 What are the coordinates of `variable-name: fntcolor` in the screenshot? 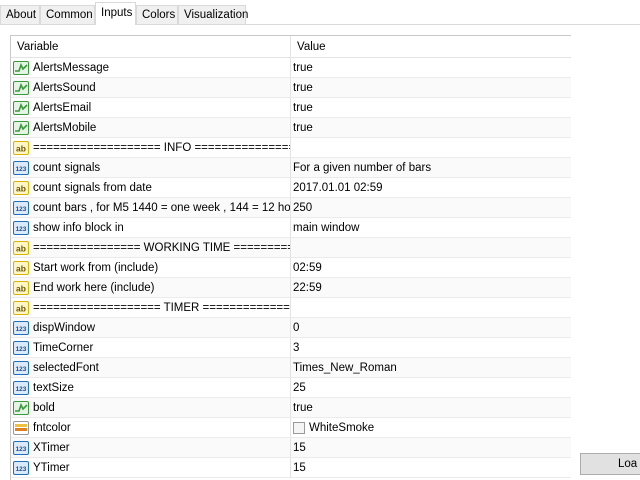 It's located at (52, 427).